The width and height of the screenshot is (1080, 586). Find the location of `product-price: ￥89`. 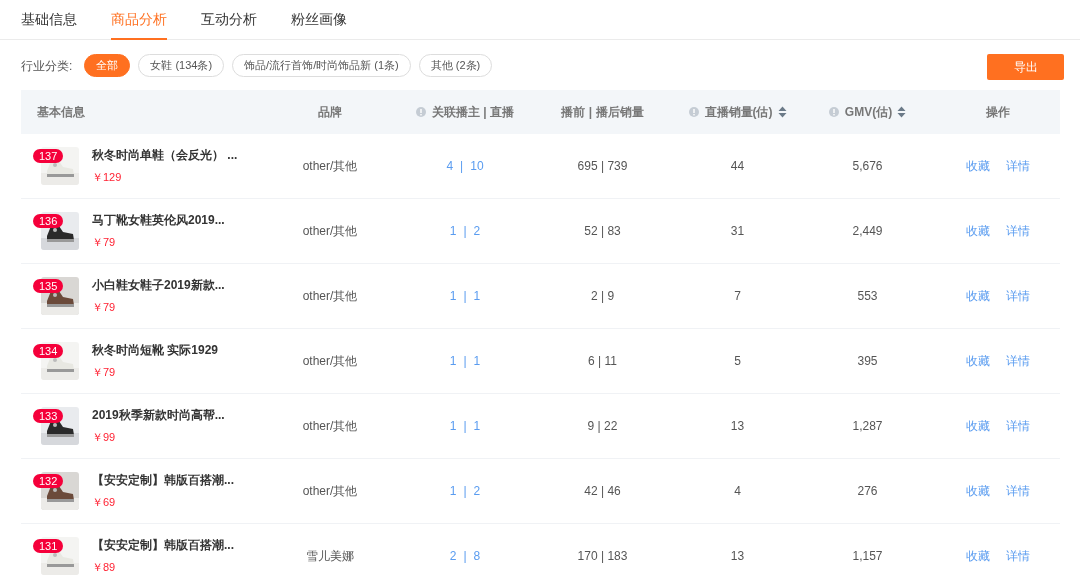

product-price: ￥89 is located at coordinates (104, 568).